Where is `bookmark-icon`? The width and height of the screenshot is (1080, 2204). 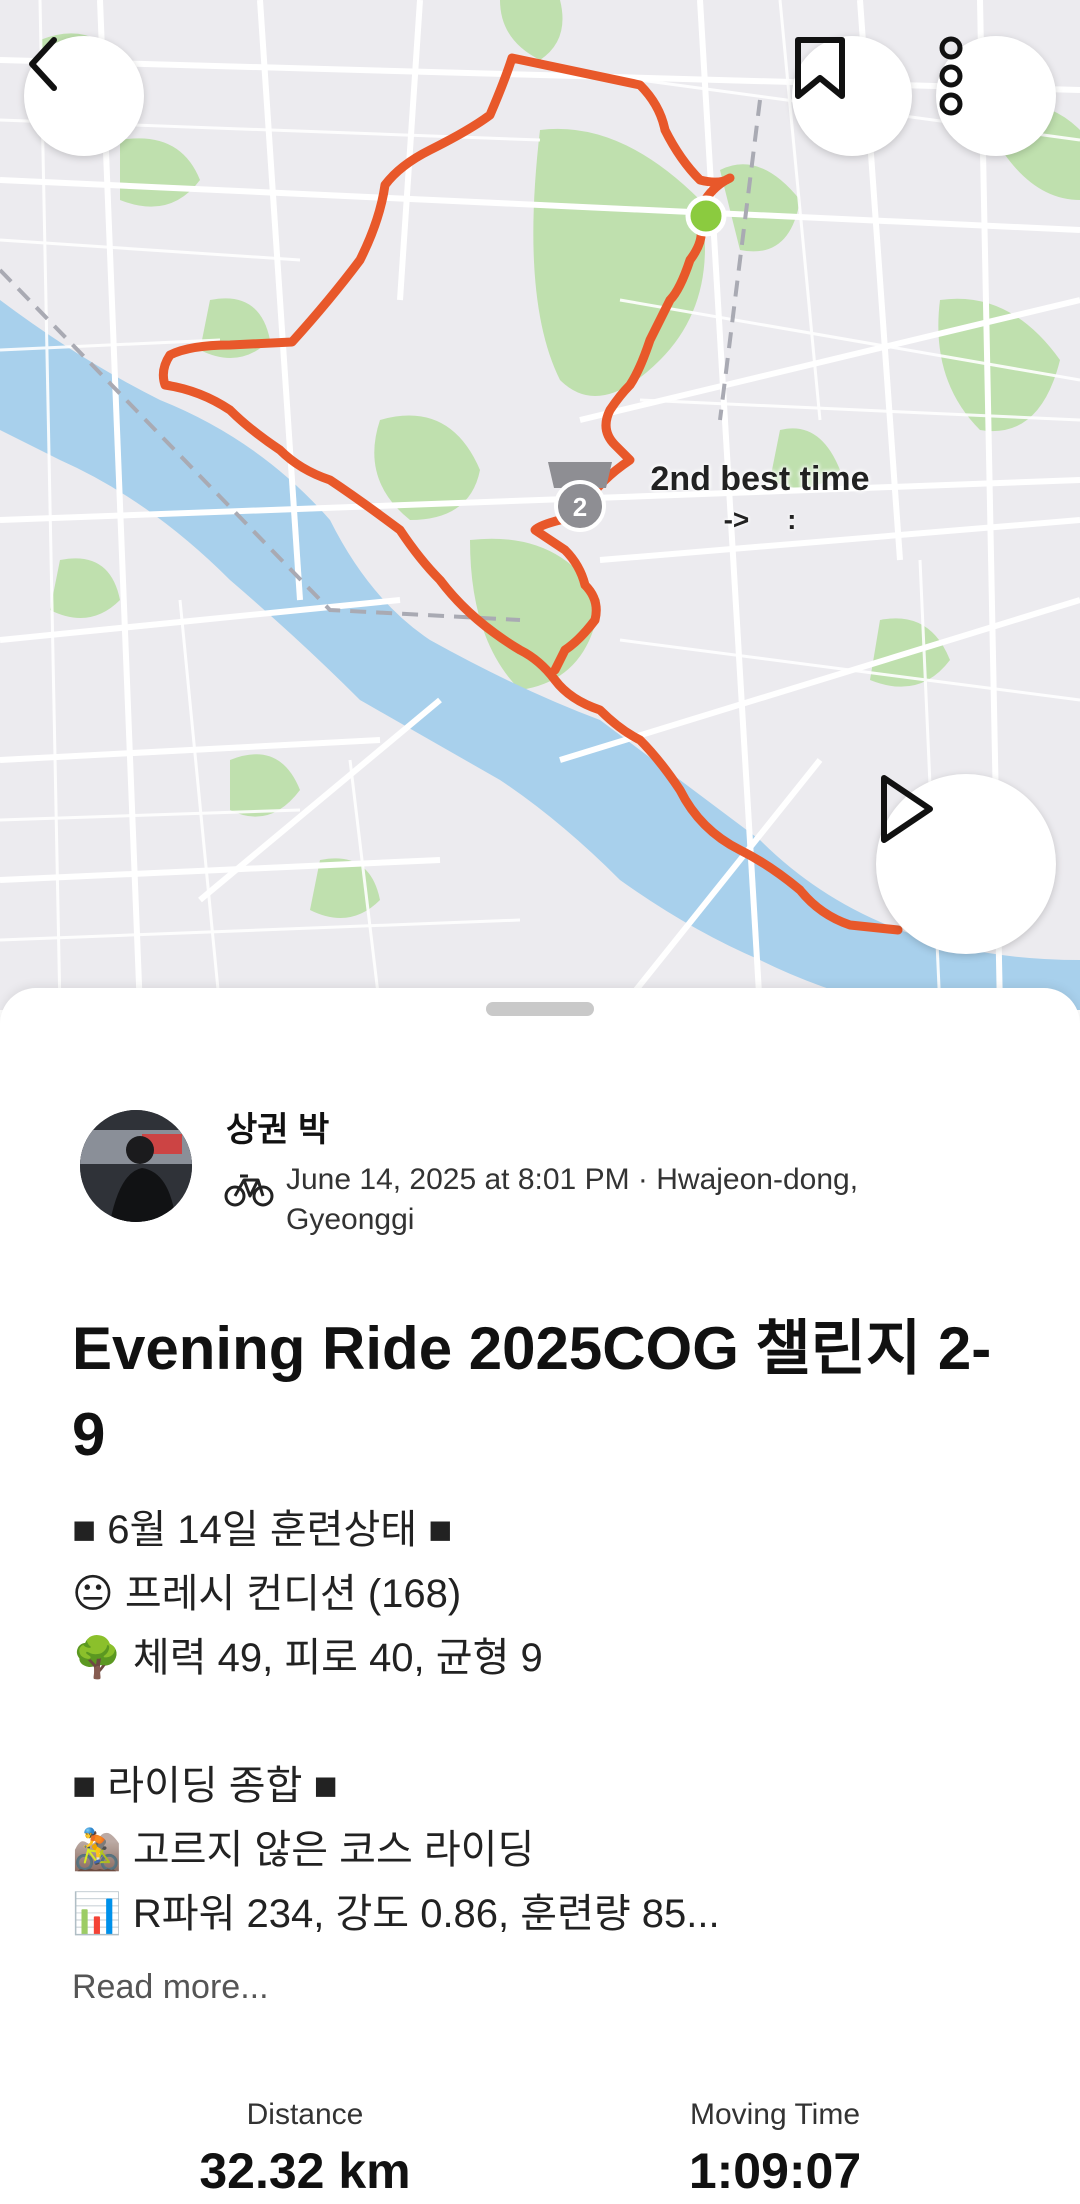
bookmark-icon is located at coordinates (820, 68).